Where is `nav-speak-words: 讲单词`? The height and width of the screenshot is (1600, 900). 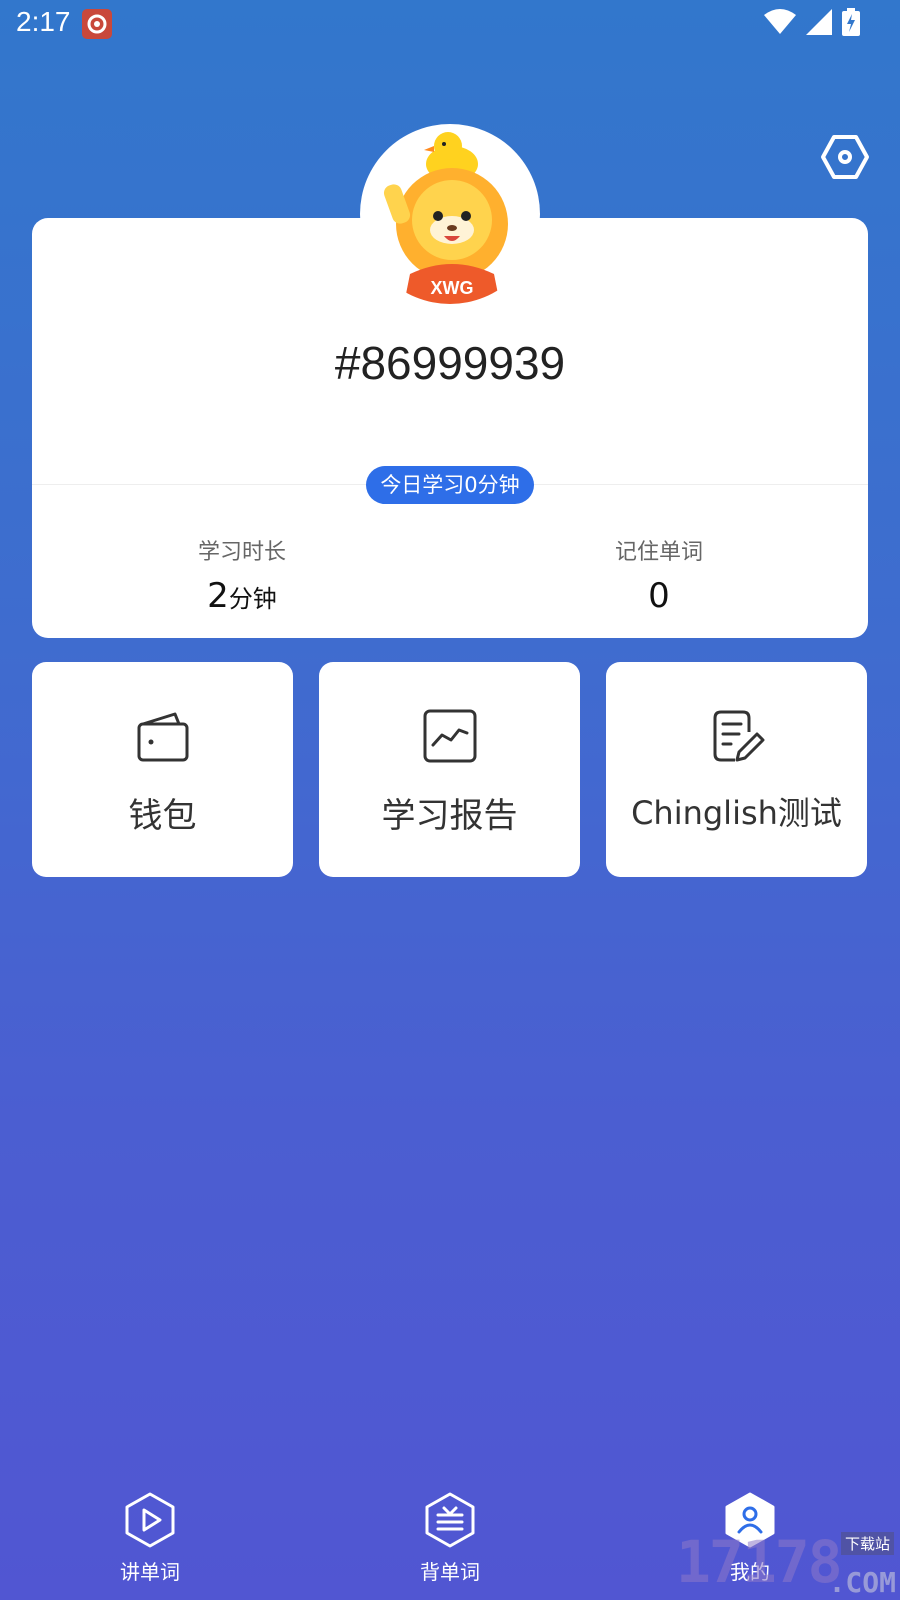
nav-speak-words: 讲单词 is located at coordinates (150, 1545).